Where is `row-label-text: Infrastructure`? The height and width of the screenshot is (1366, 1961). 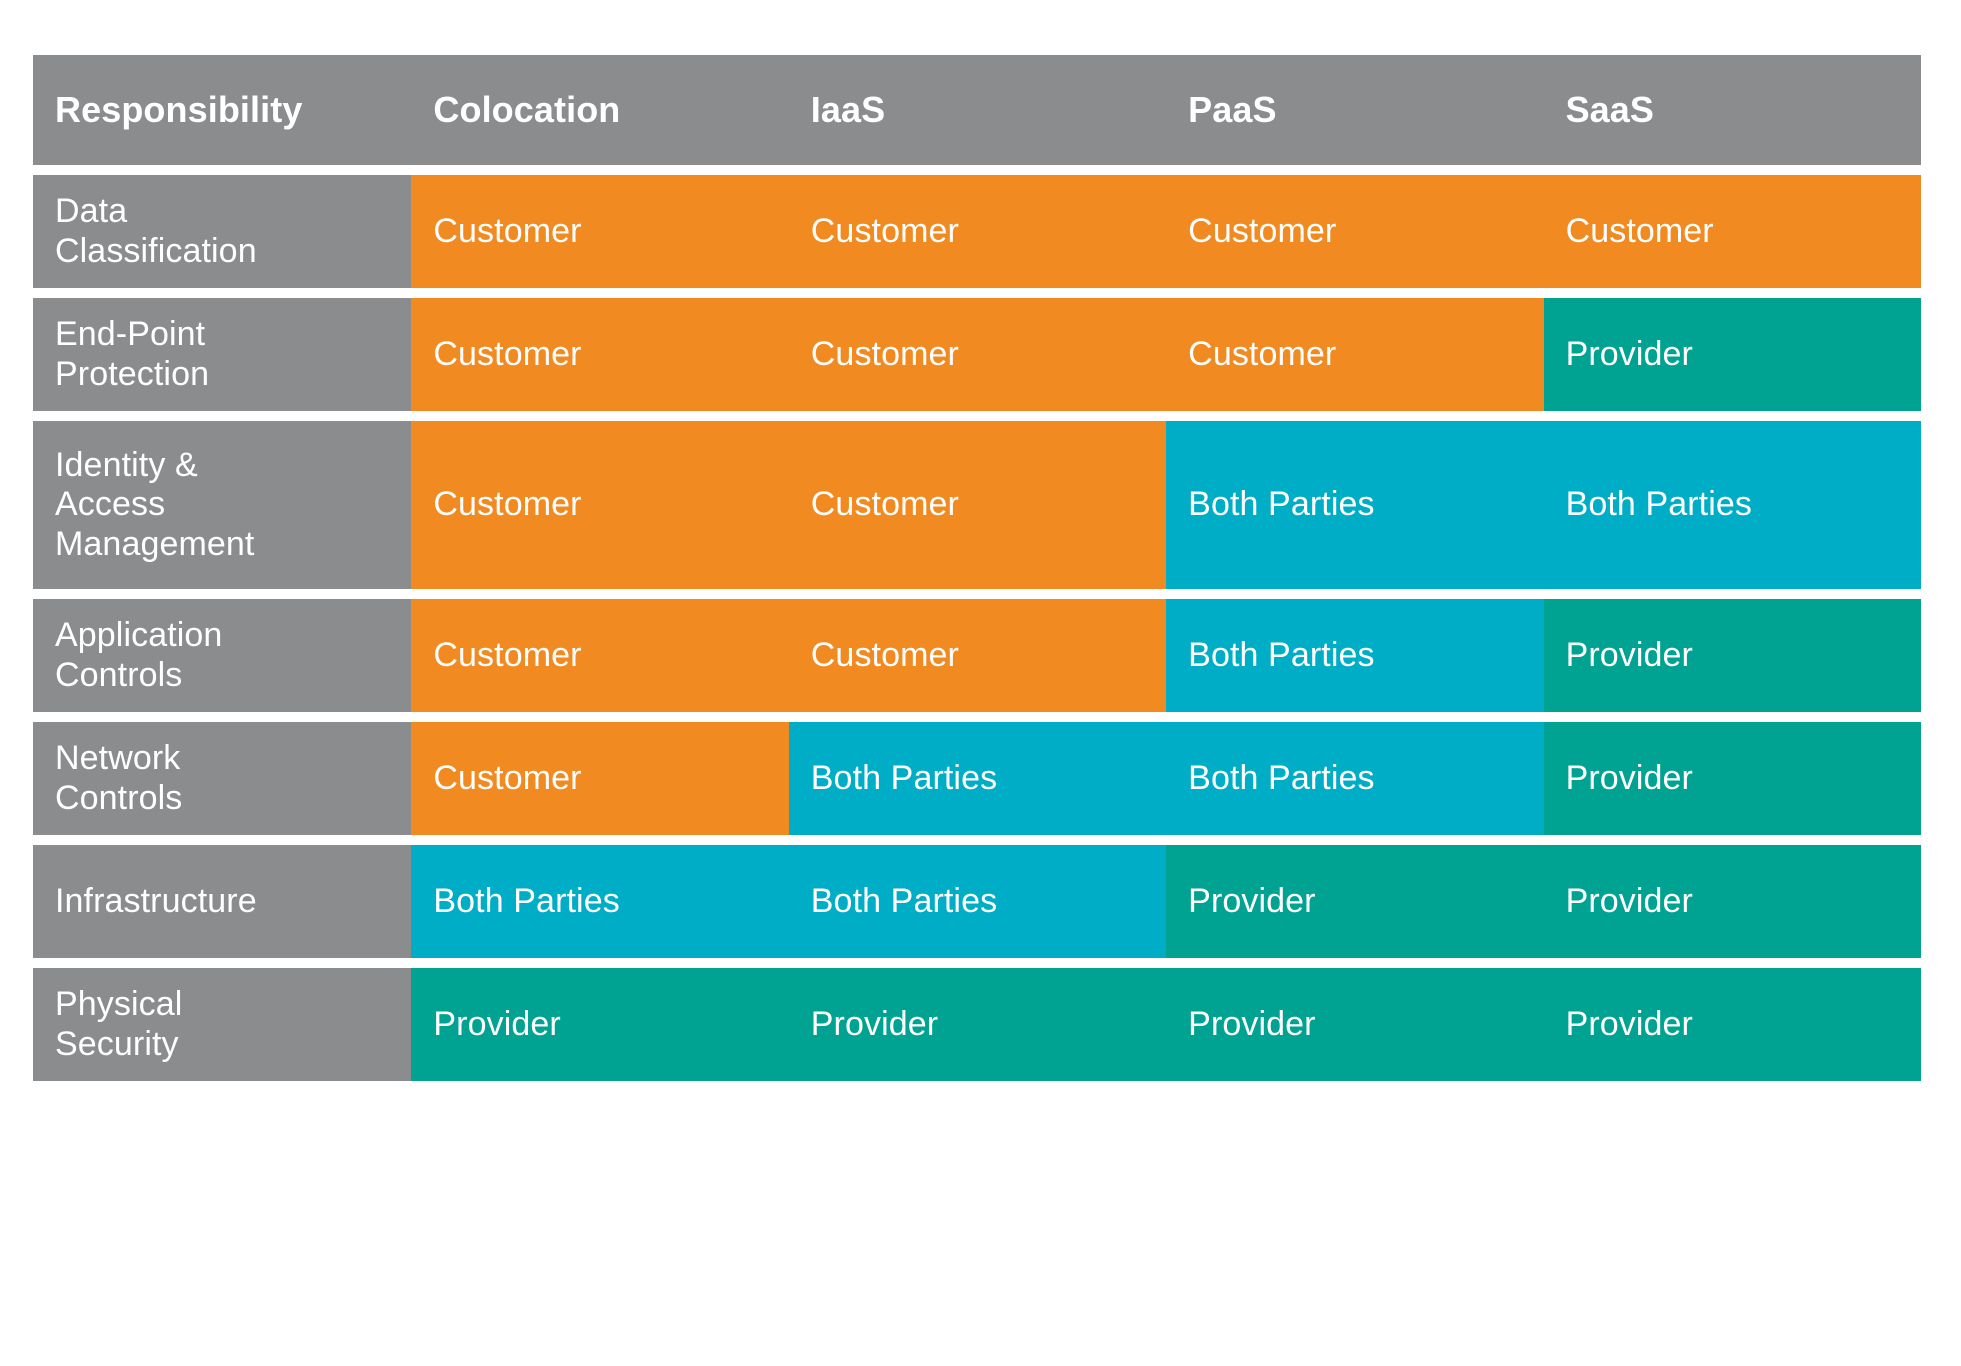 row-label-text: Infrastructure is located at coordinates (156, 900).